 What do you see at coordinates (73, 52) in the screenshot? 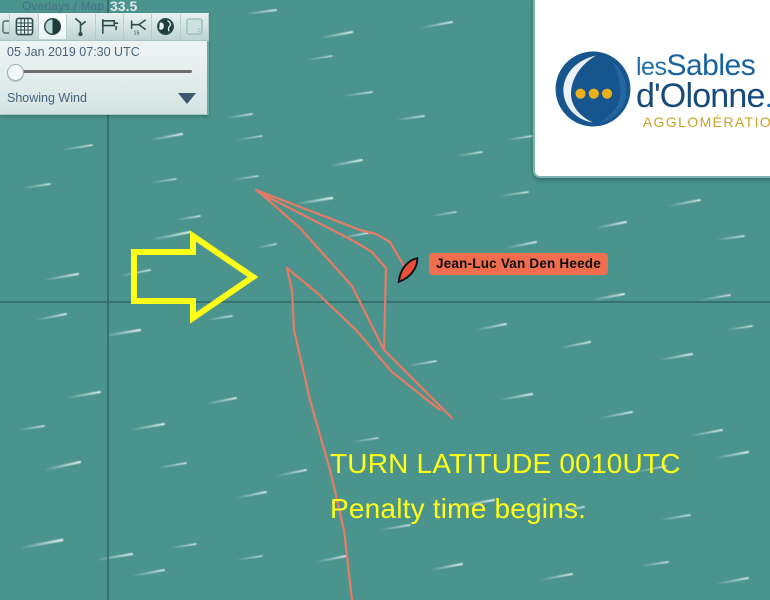
I see `time-readout: 05 Jan 2019 07:30 UTC` at bounding box center [73, 52].